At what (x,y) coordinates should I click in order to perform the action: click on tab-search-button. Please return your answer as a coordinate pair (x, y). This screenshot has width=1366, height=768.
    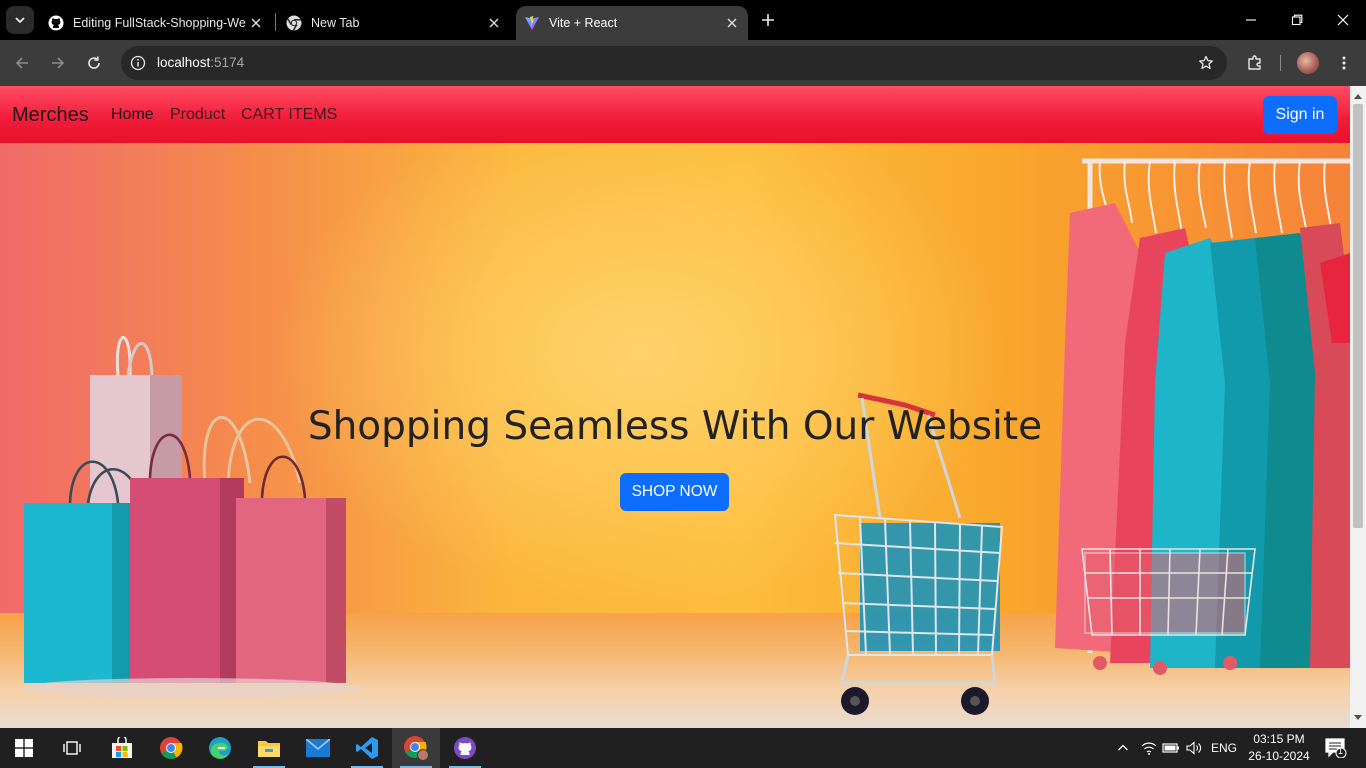
    Looking at the image, I should click on (20, 20).